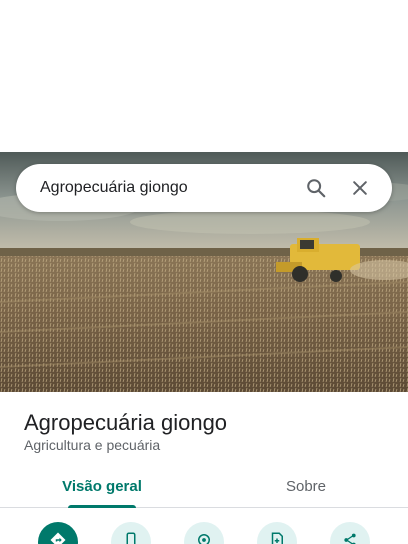  I want to click on share-button, so click(350, 533).